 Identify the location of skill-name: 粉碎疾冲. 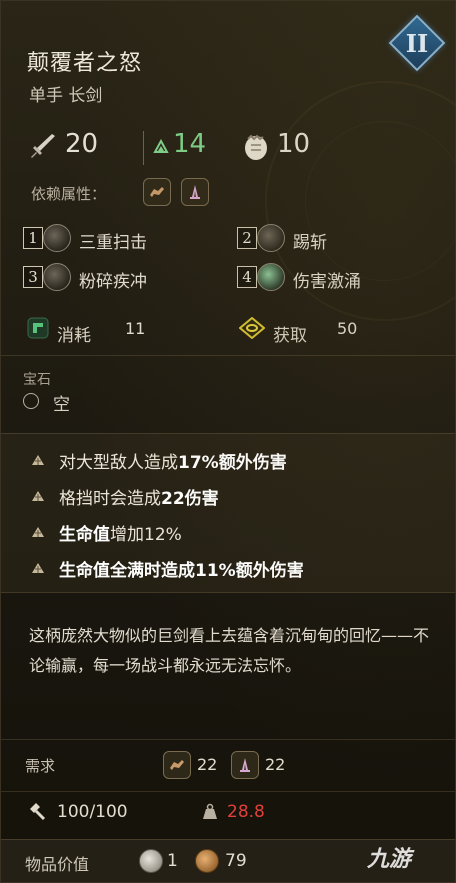
(113, 282).